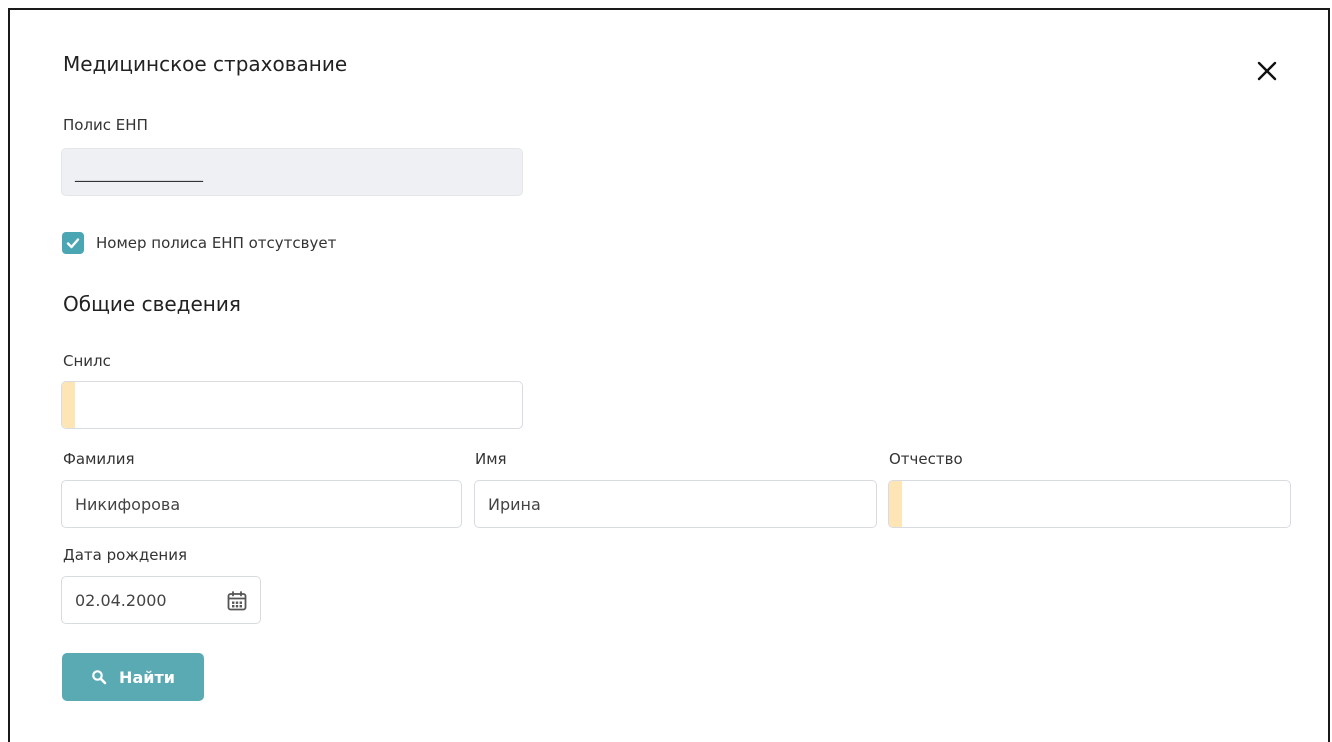 Image resolution: width=1332 pixels, height=742 pixels. I want to click on birth-date-input-value: 02.04.2000, so click(121, 600).